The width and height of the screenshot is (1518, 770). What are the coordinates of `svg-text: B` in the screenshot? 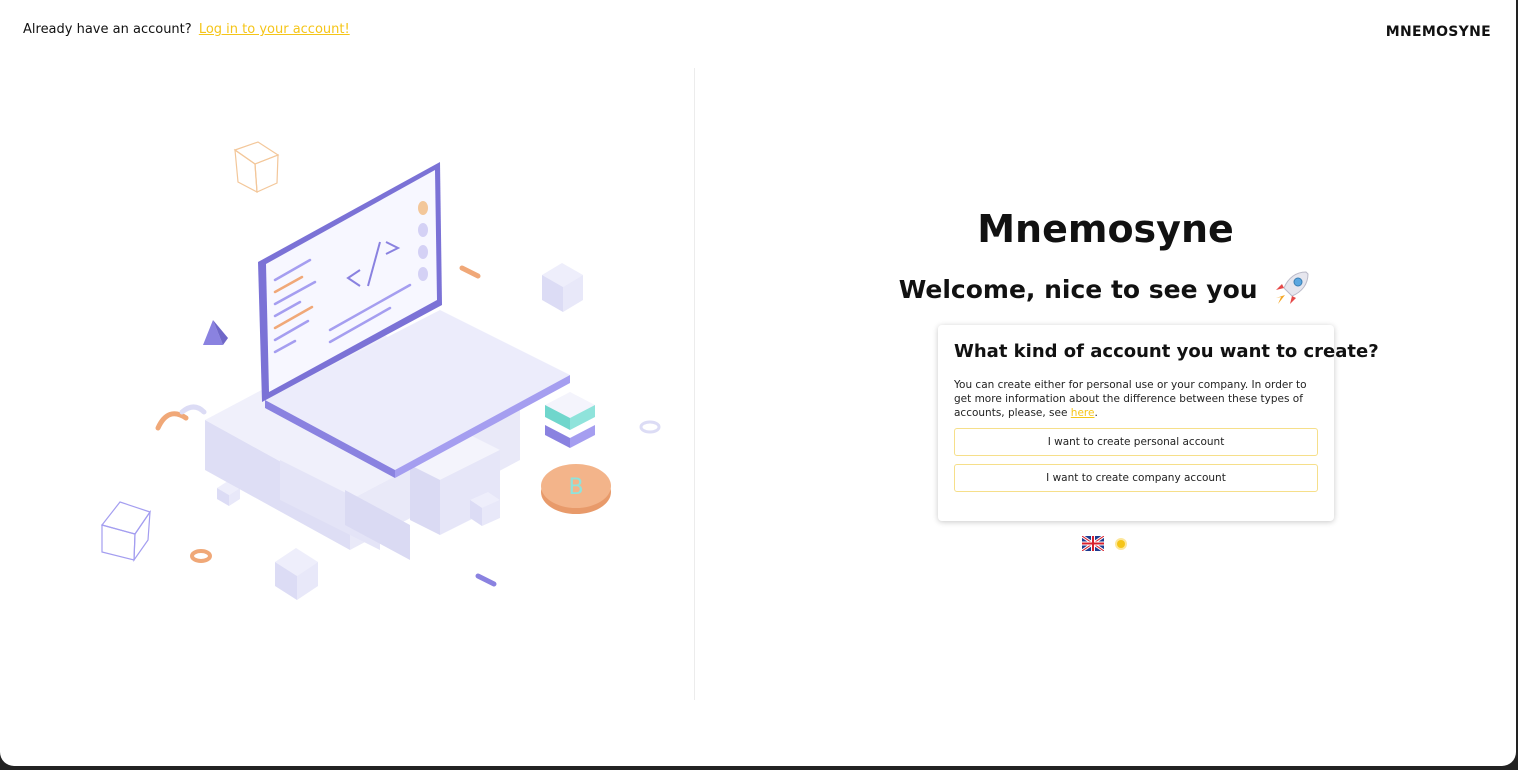 It's located at (575, 487).